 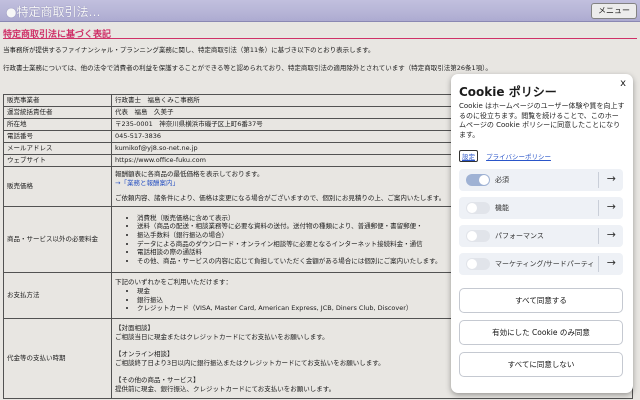 What do you see at coordinates (508, 92) in the screenshot?
I see `cookie-panel-title: Cookie ポリシー` at bounding box center [508, 92].